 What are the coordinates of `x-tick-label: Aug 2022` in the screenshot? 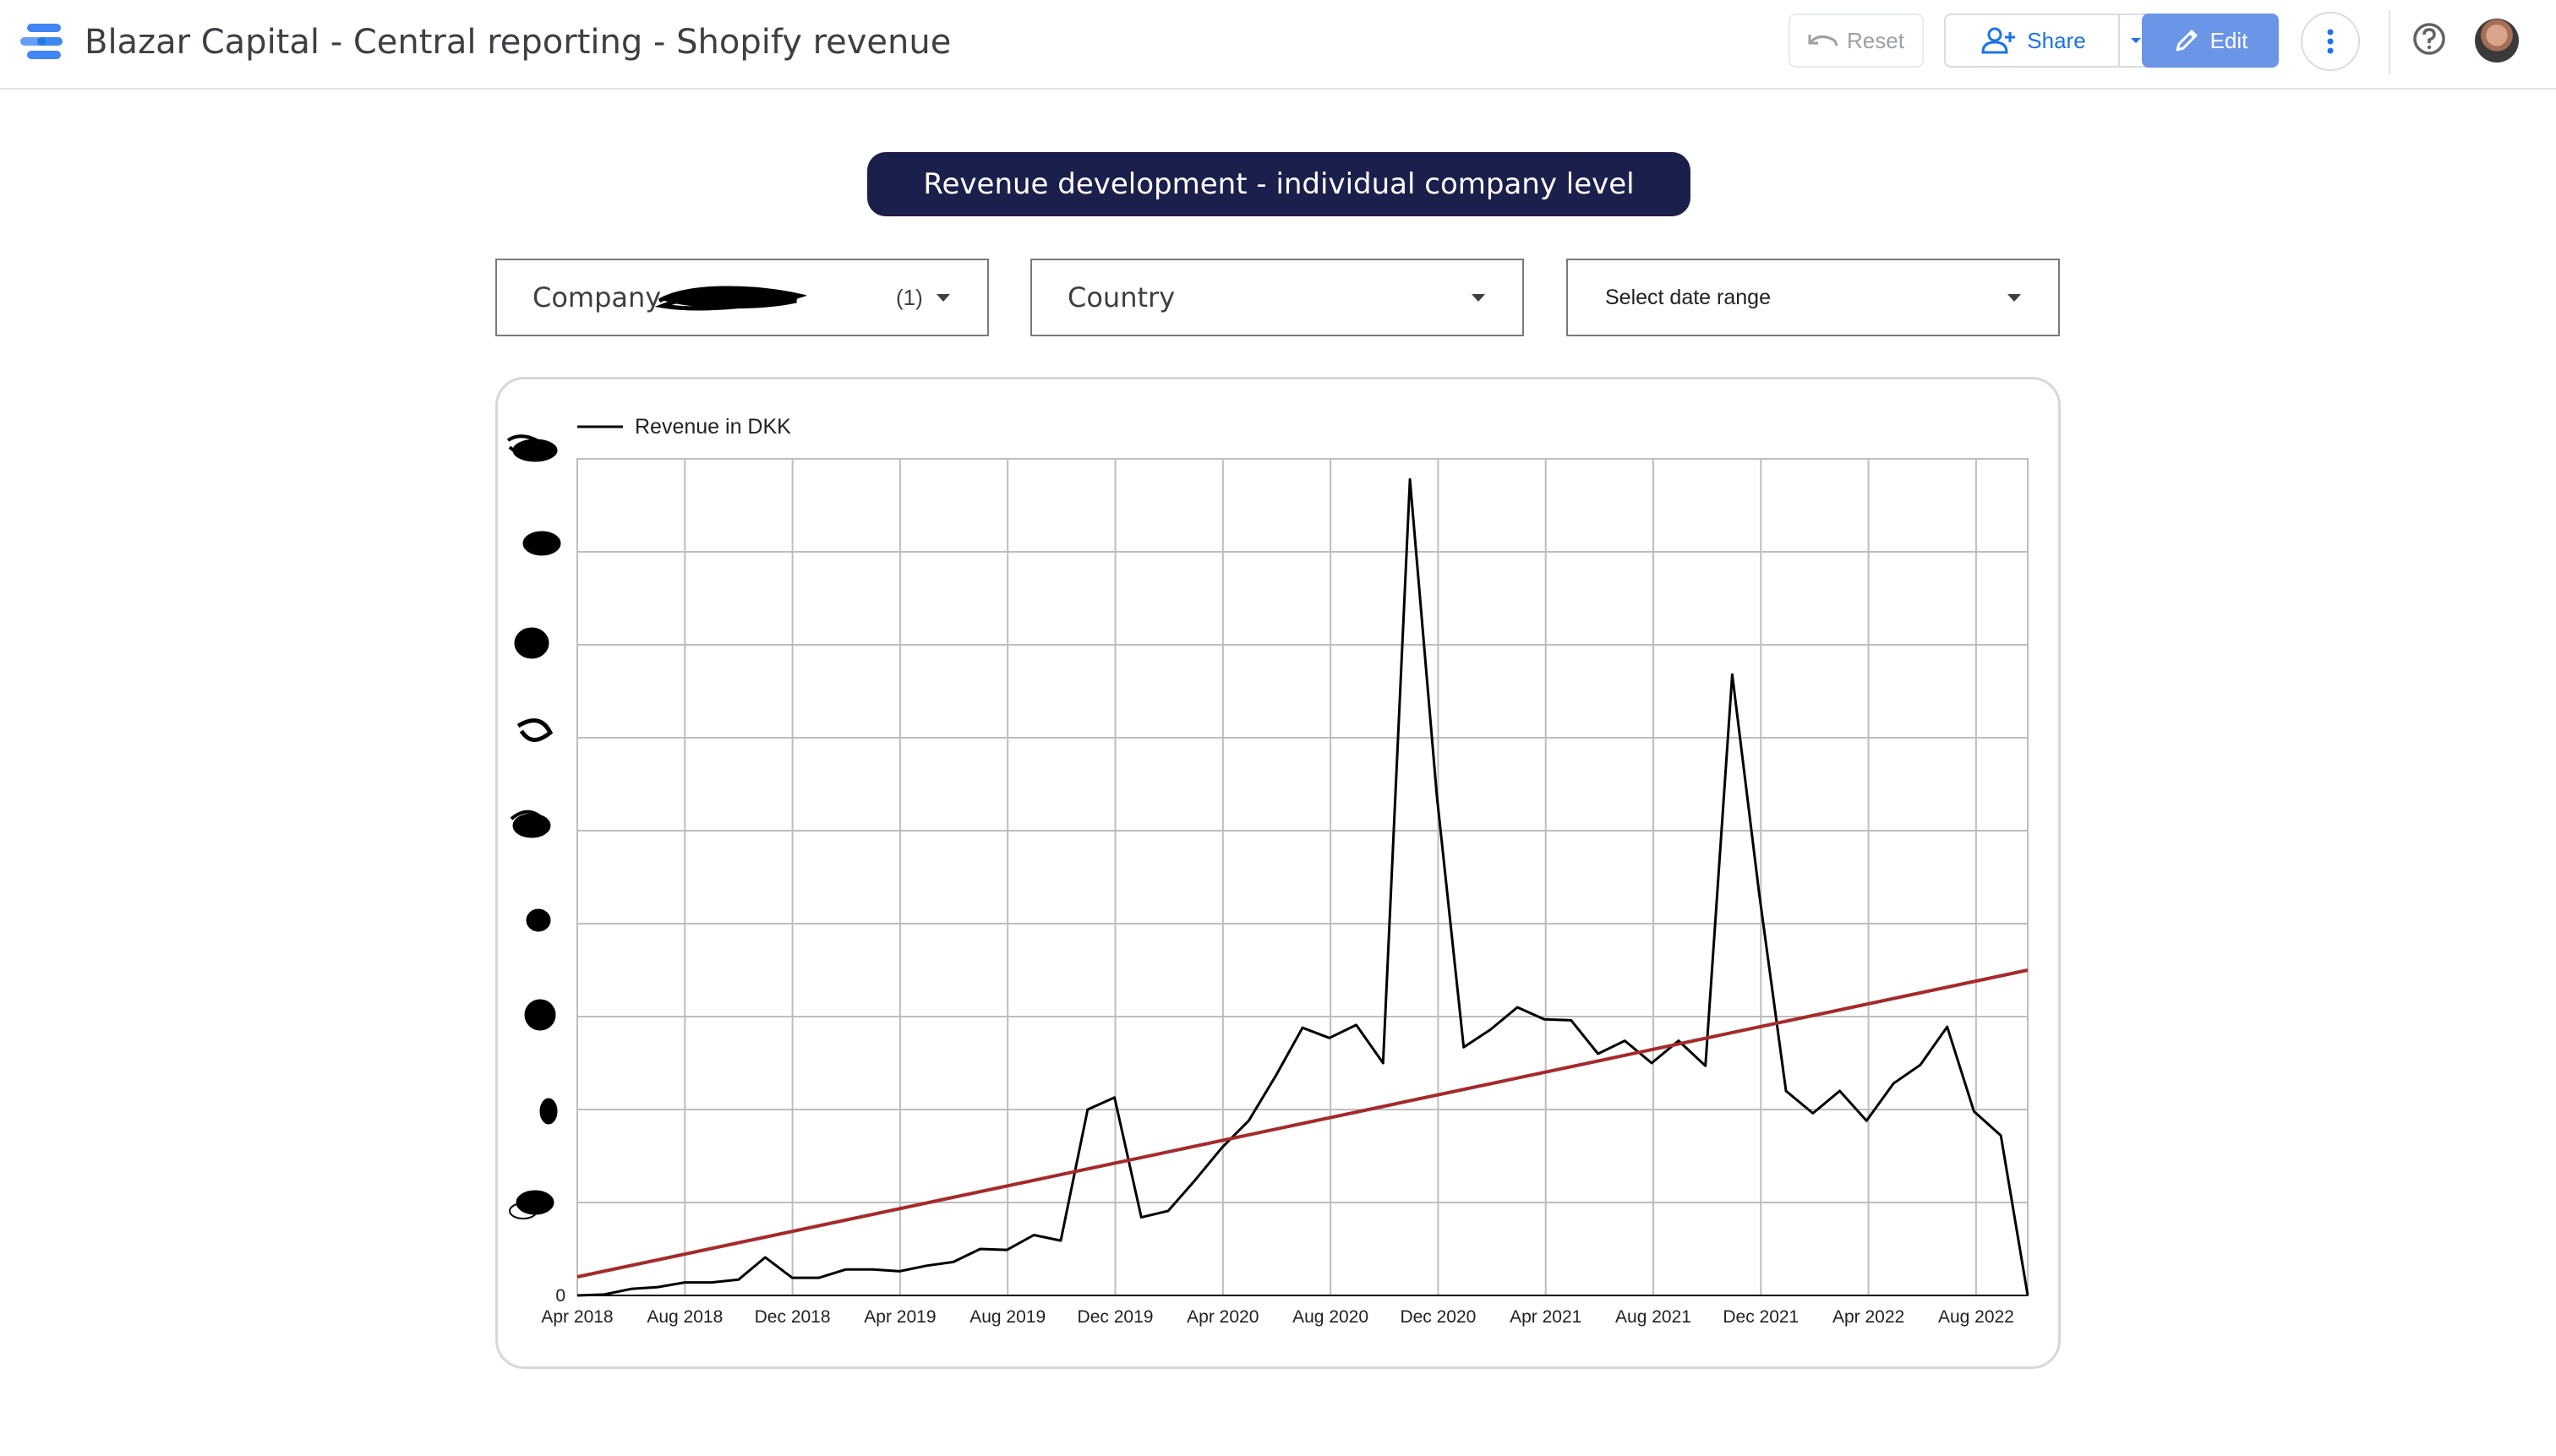 It's located at (1976, 1317).